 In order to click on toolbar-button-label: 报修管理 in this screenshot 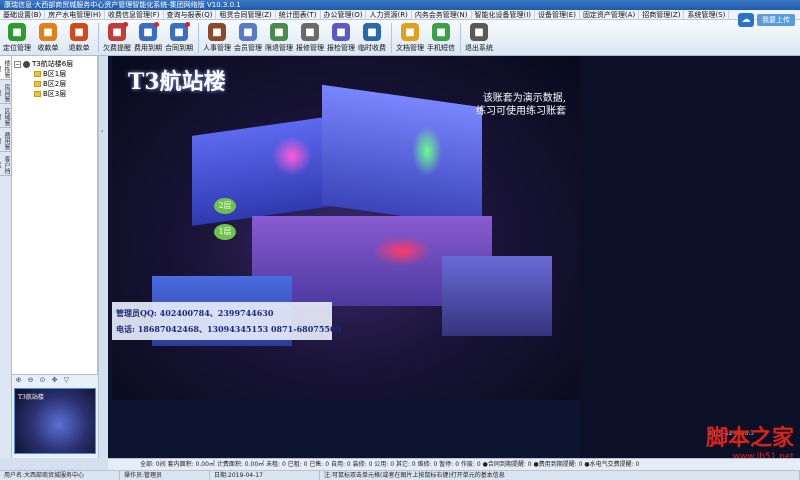, I will do `click(310, 48)`.